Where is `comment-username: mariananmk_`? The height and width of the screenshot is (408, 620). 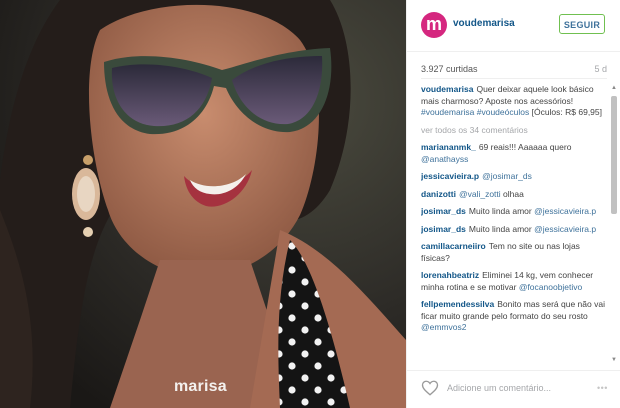 comment-username: mariananmk_ is located at coordinates (448, 147).